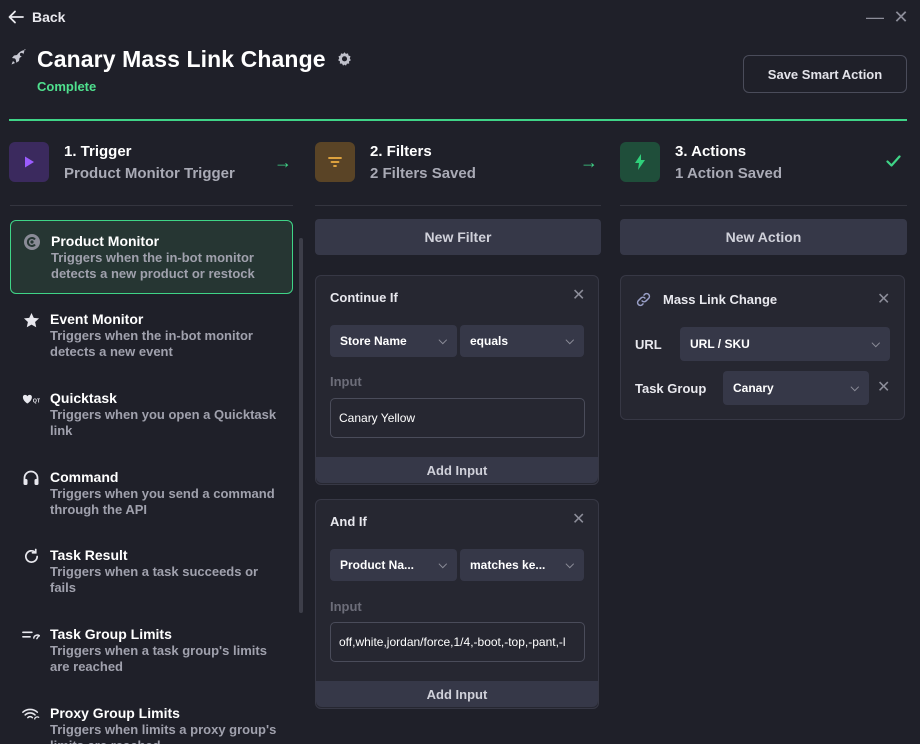  What do you see at coordinates (16, 17) in the screenshot?
I see `arrow-left-icon` at bounding box center [16, 17].